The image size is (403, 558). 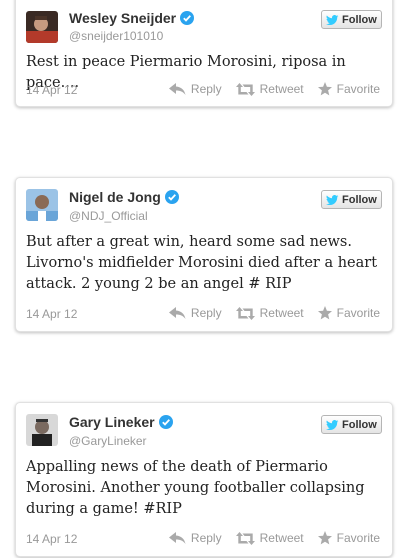 What do you see at coordinates (115, 197) in the screenshot?
I see `user-name-text: Nigel de Jong` at bounding box center [115, 197].